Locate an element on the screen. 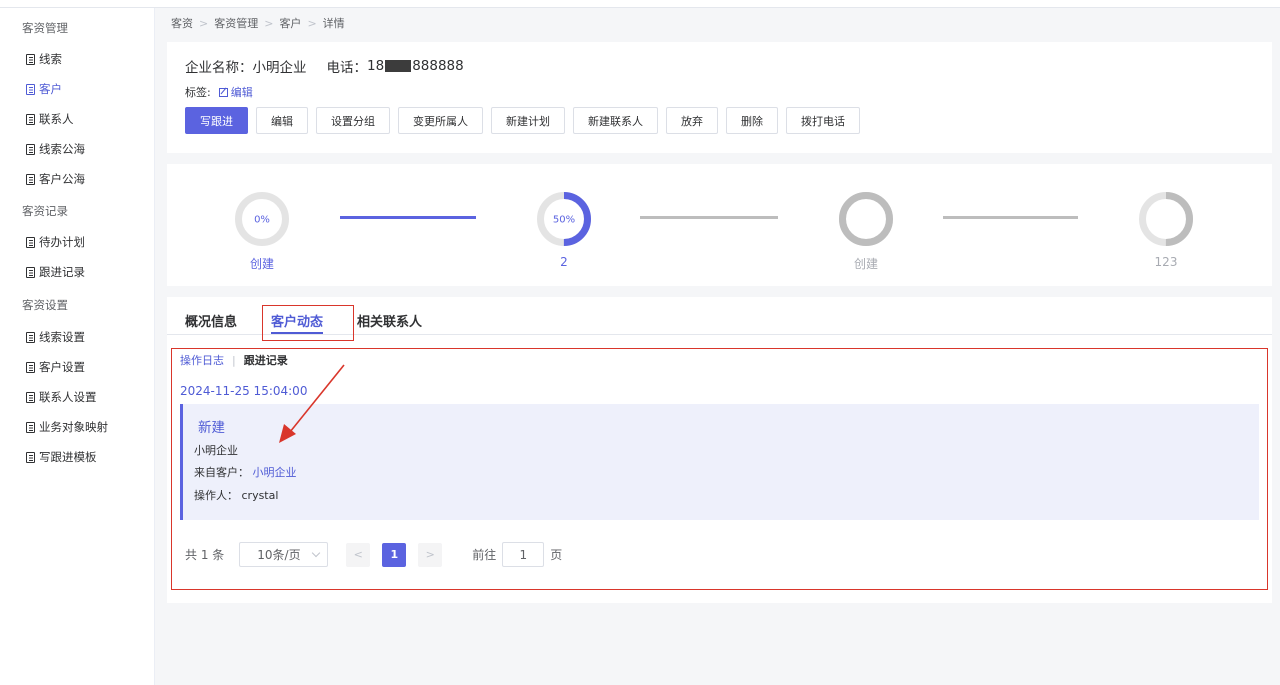  sidebar-item-lead-settings: 线索设置 is located at coordinates (55, 337).